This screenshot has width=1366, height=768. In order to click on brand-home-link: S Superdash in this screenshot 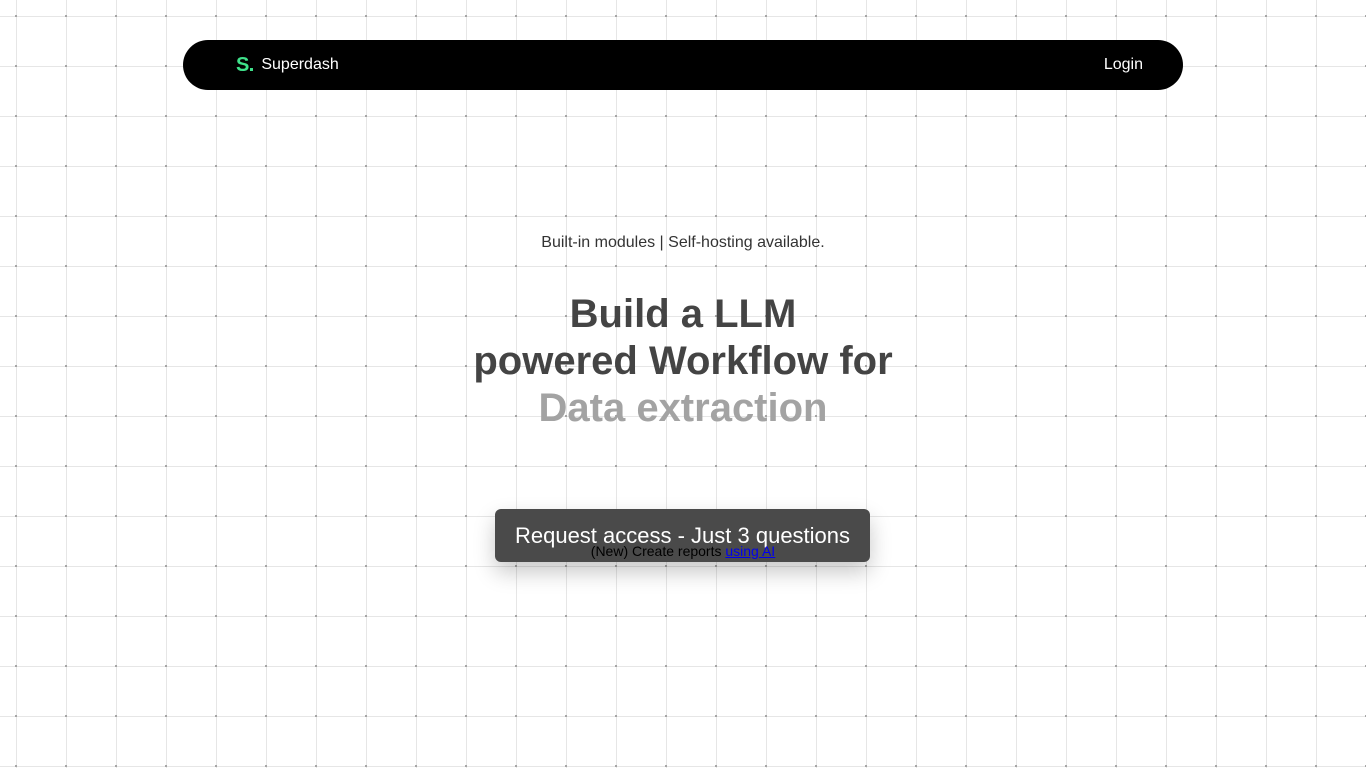, I will do `click(287, 65)`.